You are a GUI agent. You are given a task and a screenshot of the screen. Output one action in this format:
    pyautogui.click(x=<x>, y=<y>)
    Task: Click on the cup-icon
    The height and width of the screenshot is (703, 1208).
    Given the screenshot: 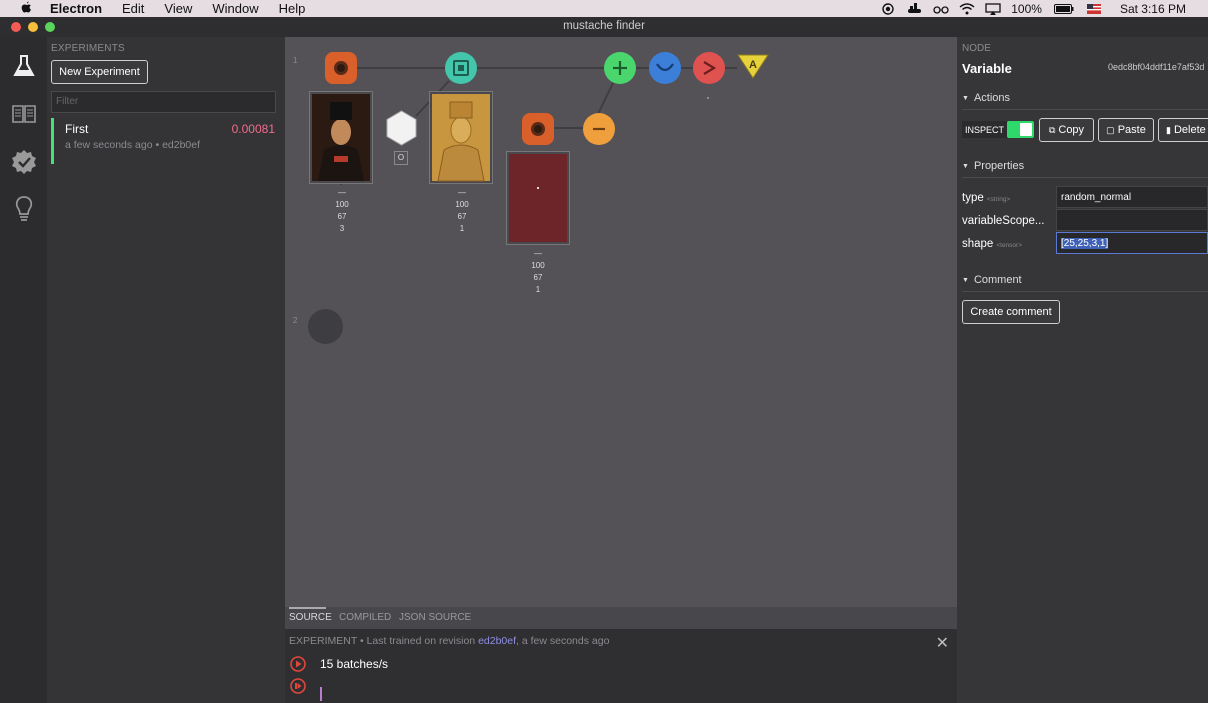 What is the action you would take?
    pyautogui.click(x=665, y=67)
    